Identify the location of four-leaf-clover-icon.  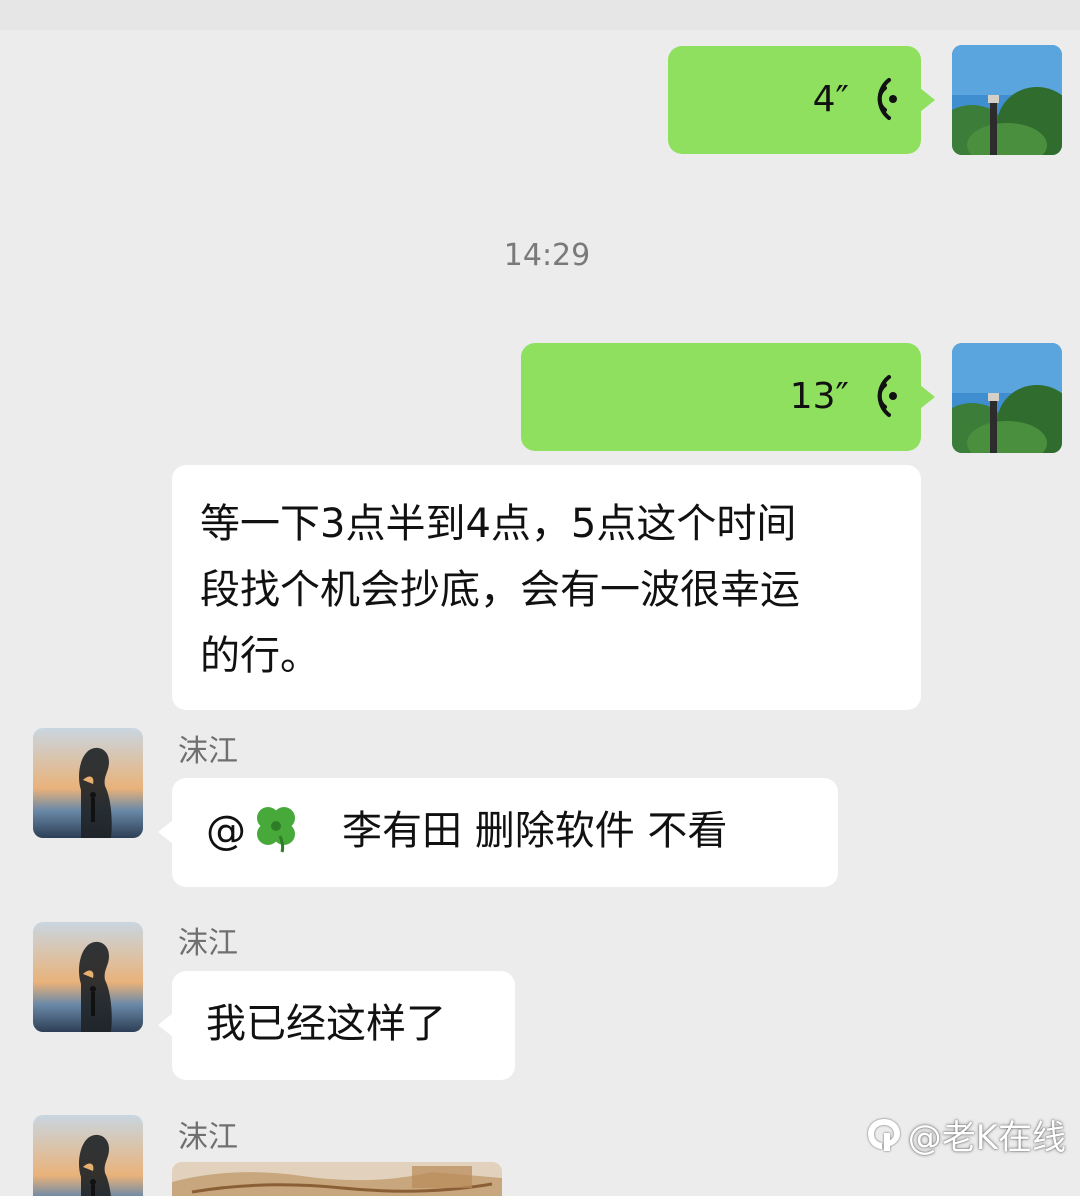
(276, 830).